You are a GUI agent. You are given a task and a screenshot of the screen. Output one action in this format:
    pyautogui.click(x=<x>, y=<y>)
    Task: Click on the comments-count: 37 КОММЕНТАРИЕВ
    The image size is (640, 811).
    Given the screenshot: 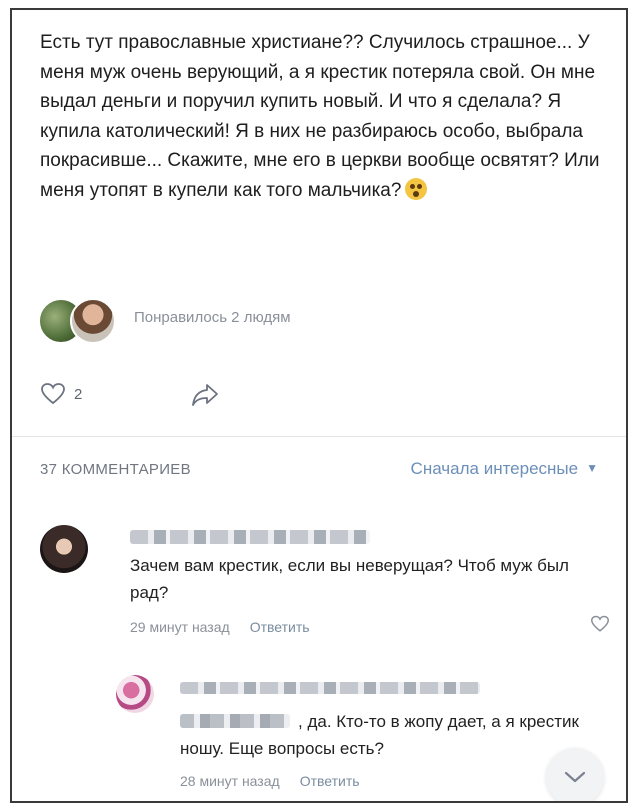 What is the action you would take?
    pyautogui.click(x=115, y=469)
    